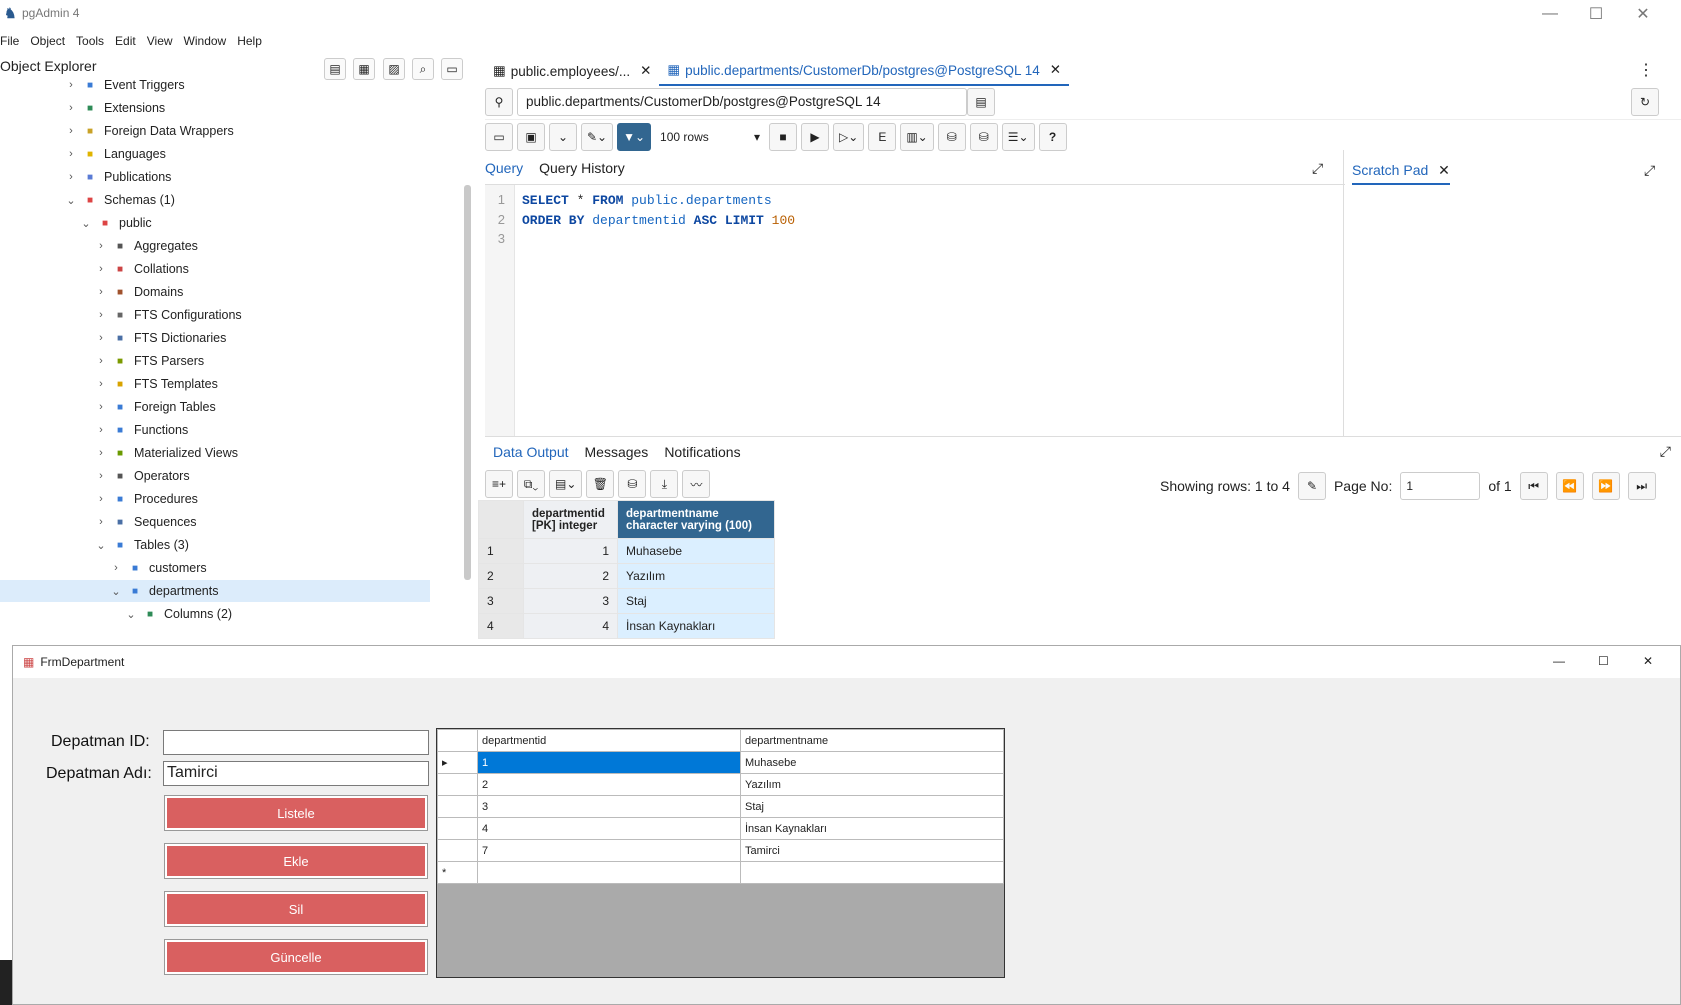  What do you see at coordinates (872, 784) in the screenshot?
I see `dgv-cell: Yazılım` at bounding box center [872, 784].